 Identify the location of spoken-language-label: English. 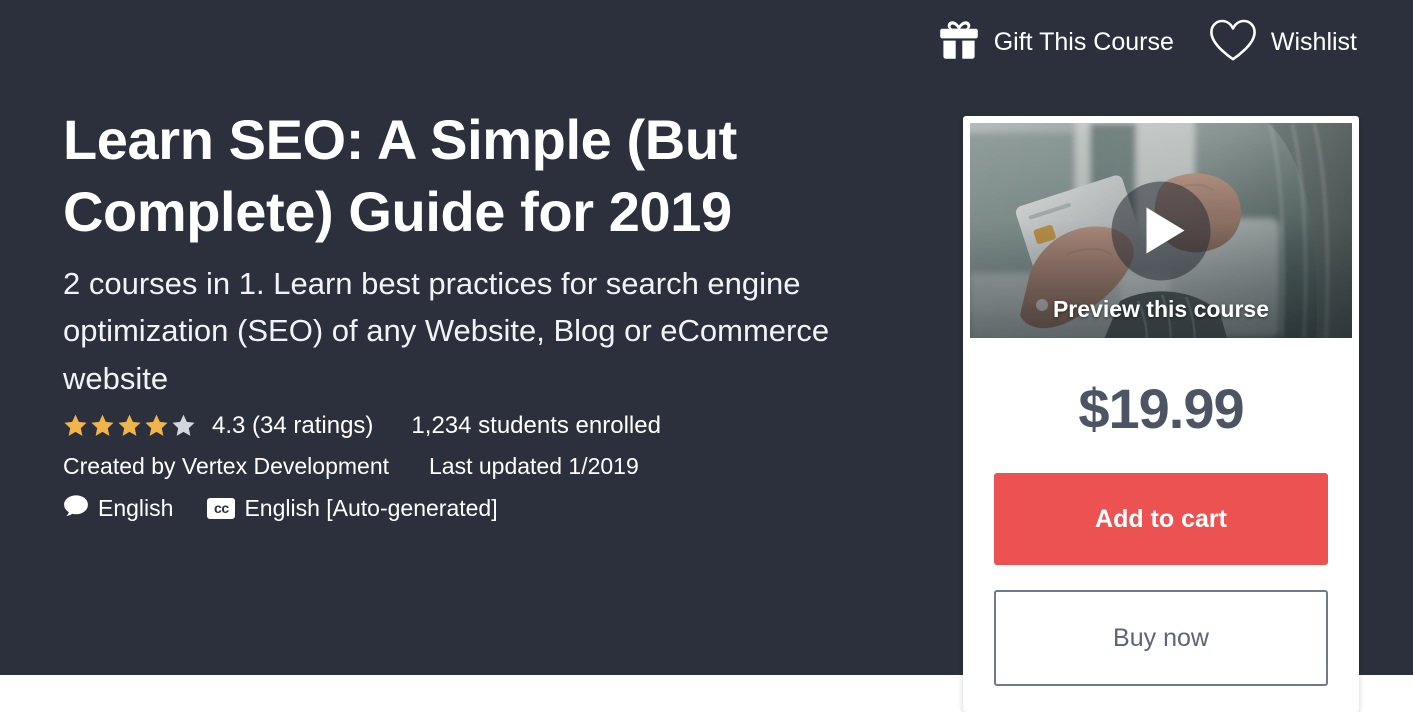
(136, 507).